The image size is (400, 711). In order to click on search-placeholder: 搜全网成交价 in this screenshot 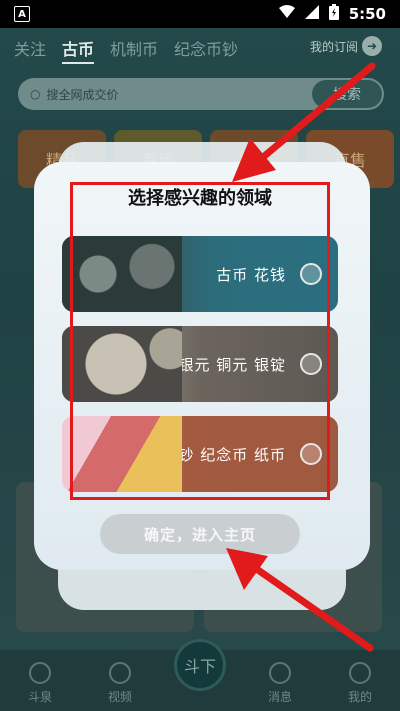, I will do `click(82, 94)`.